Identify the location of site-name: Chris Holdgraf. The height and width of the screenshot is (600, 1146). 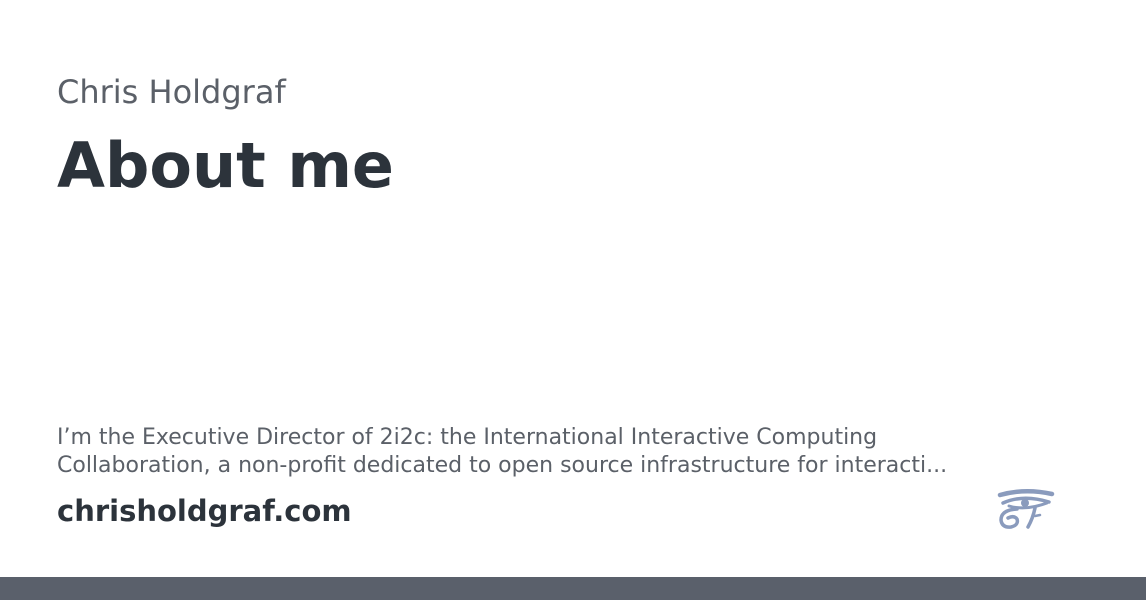
(171, 92).